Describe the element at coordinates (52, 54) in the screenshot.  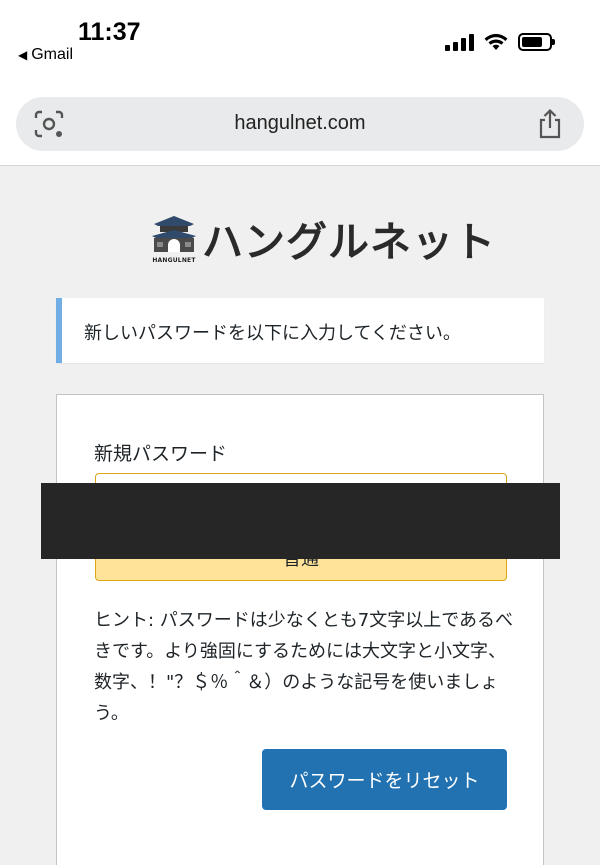
I see `back-app-label: Gmail` at that location.